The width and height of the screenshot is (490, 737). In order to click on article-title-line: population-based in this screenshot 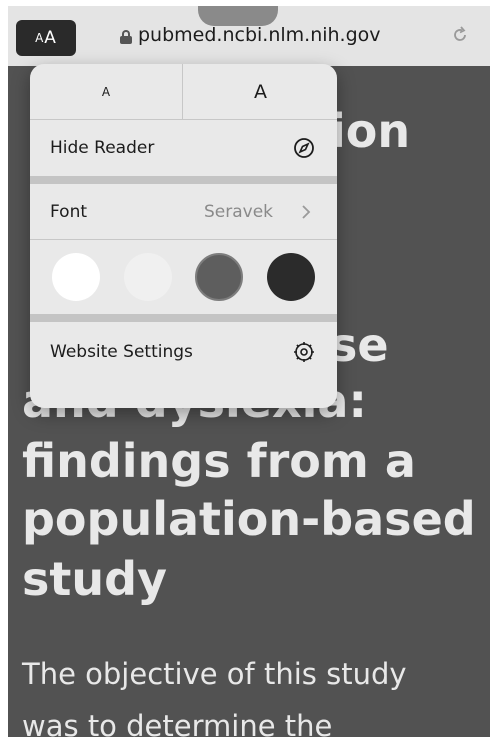, I will do `click(249, 519)`.